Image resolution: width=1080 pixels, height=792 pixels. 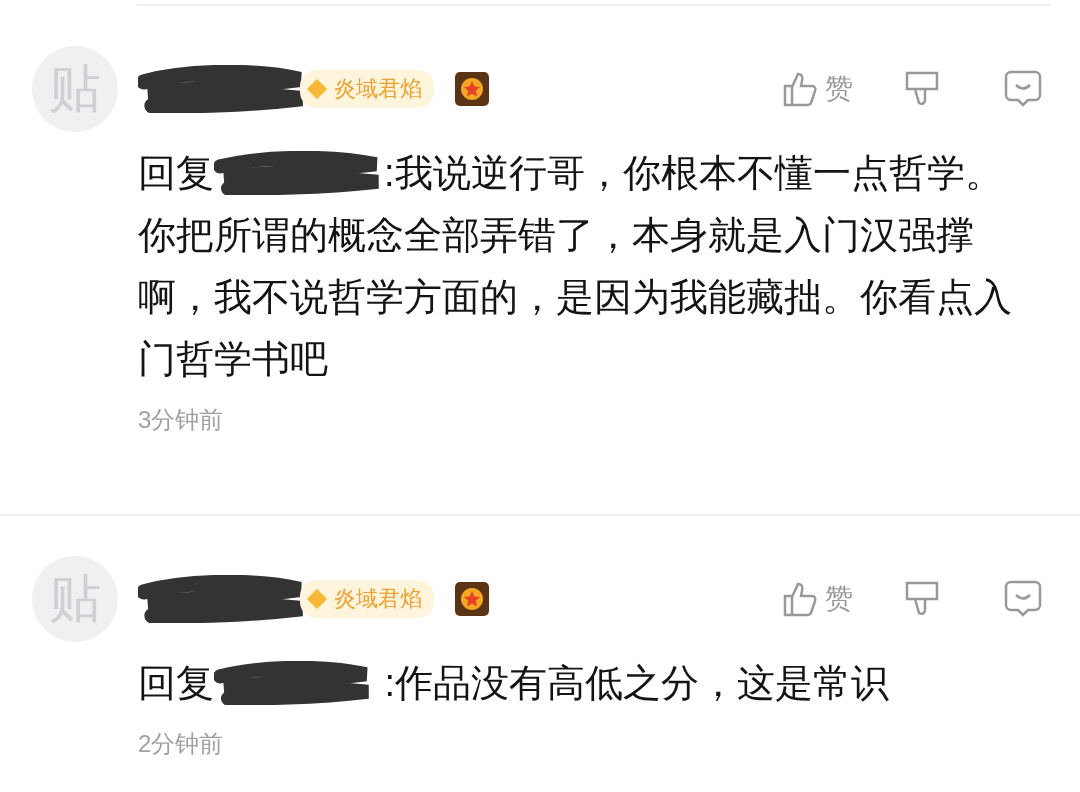 What do you see at coordinates (556, 235) in the screenshot?
I see `comment-text: 你把所谓的概念全部弄错了，本身就是入门汉强撑` at bounding box center [556, 235].